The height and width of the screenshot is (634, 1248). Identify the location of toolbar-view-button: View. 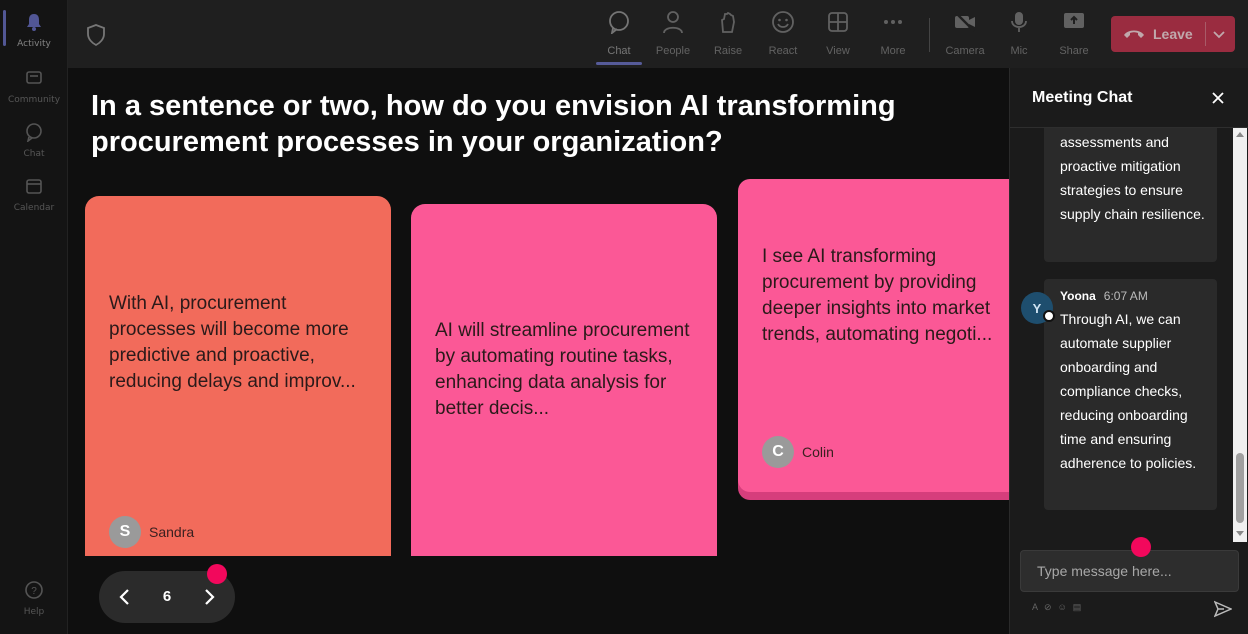
(838, 36).